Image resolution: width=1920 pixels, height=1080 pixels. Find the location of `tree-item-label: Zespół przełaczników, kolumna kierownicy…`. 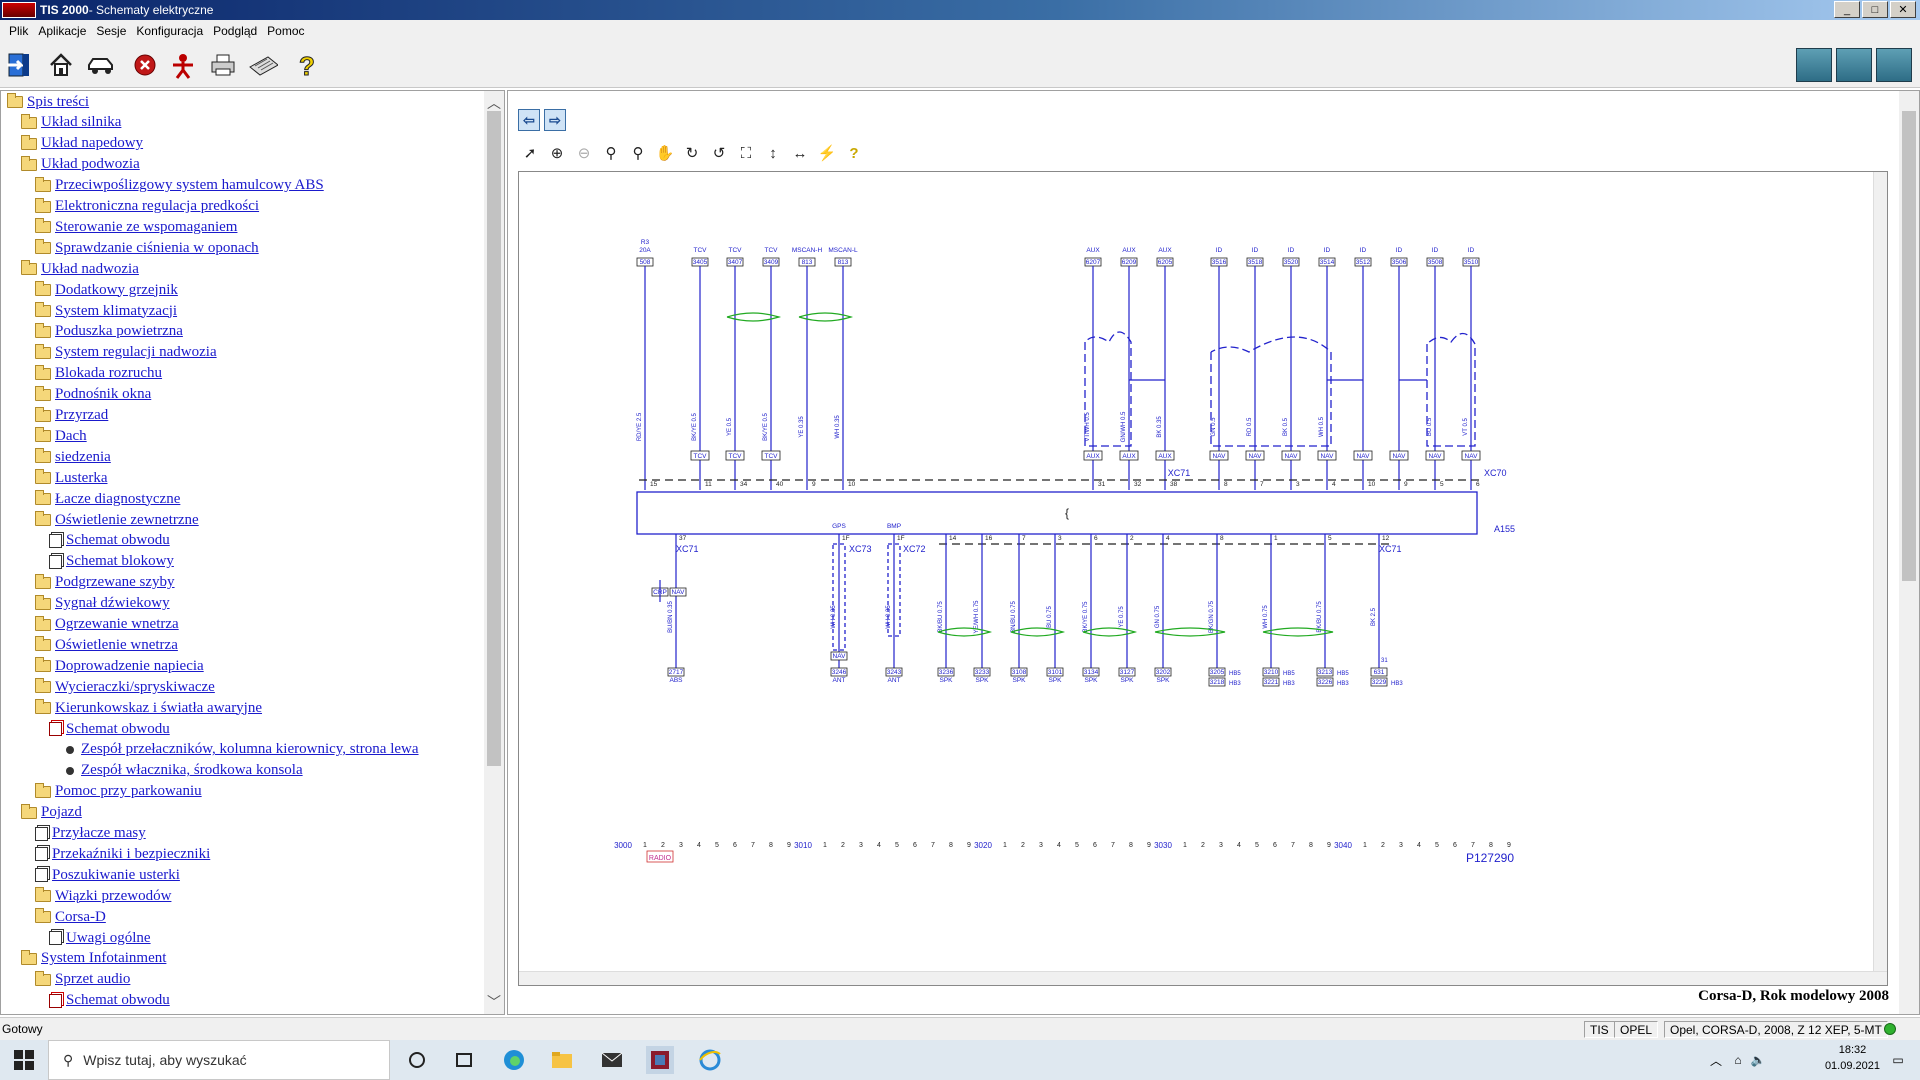

tree-item-label: Zespół przełaczników, kolumna kierownicy… is located at coordinates (250, 749).